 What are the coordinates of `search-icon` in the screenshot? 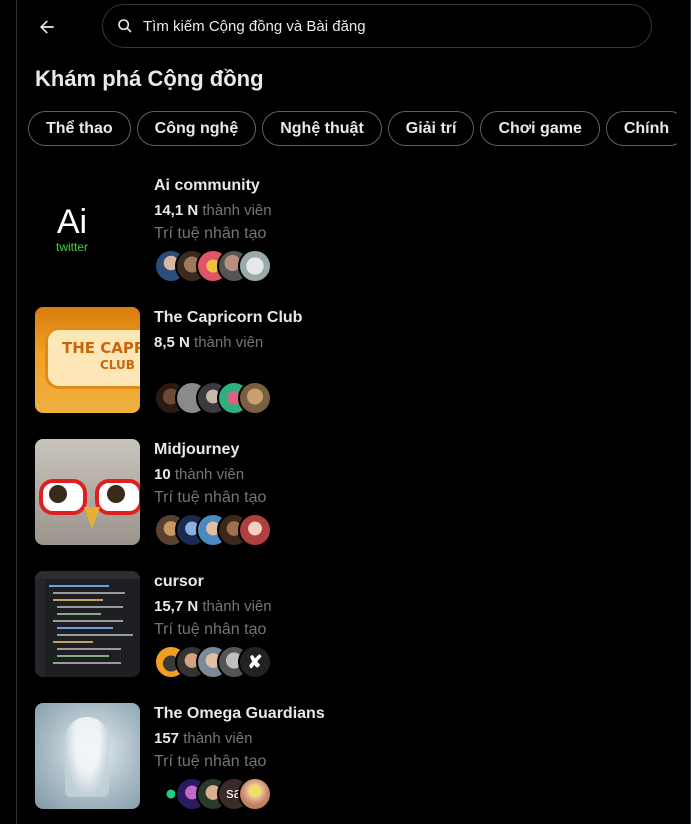 It's located at (125, 26).